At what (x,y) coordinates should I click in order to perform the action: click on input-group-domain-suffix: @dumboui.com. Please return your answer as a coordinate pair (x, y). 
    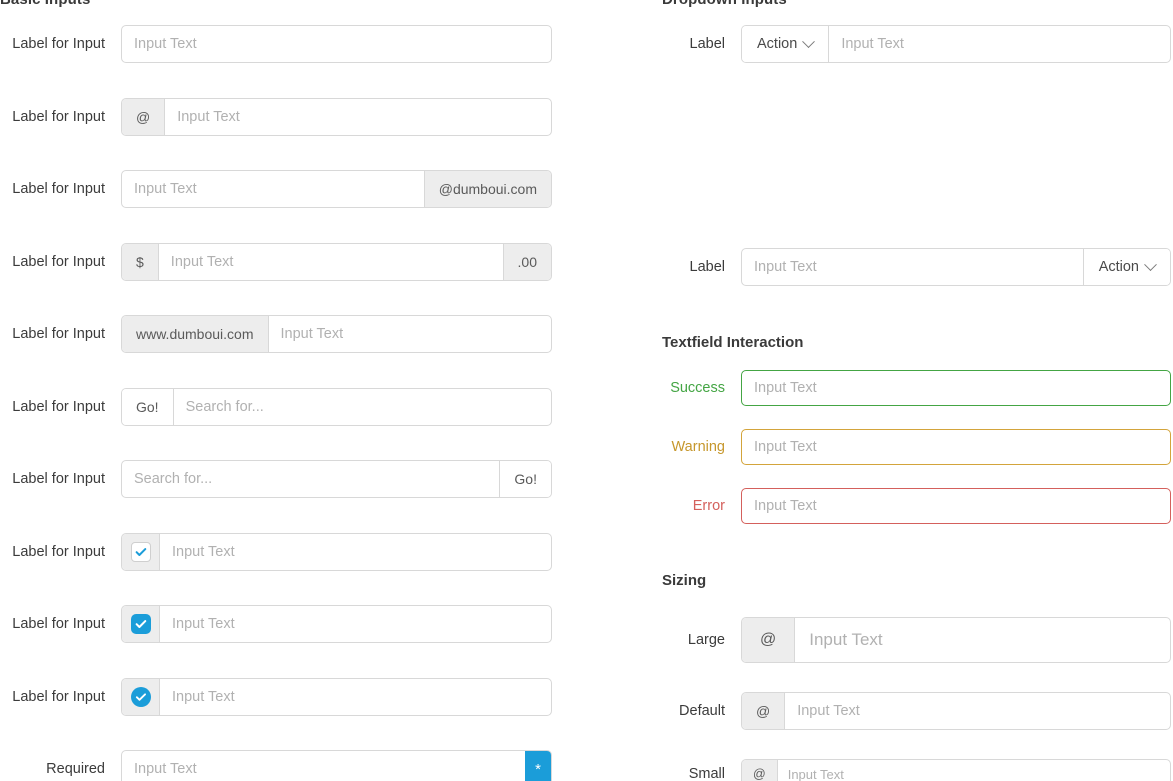
    Looking at the image, I should click on (336, 189).